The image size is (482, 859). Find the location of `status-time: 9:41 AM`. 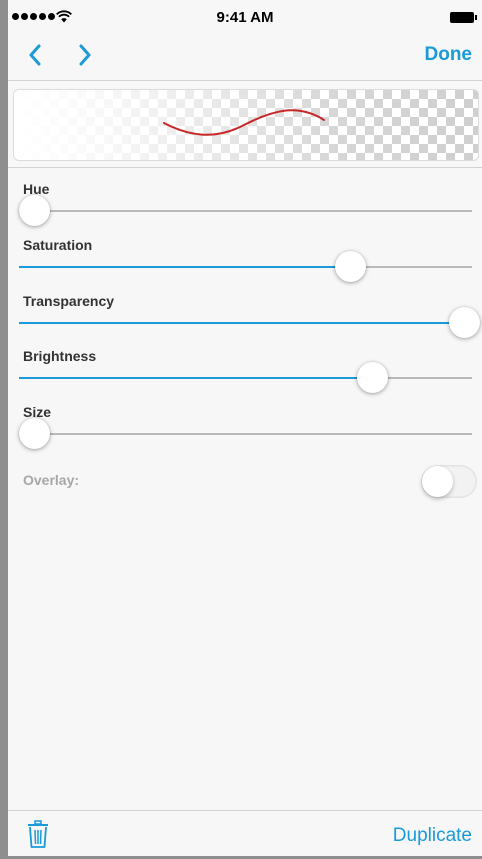

status-time: 9:41 AM is located at coordinates (245, 17).